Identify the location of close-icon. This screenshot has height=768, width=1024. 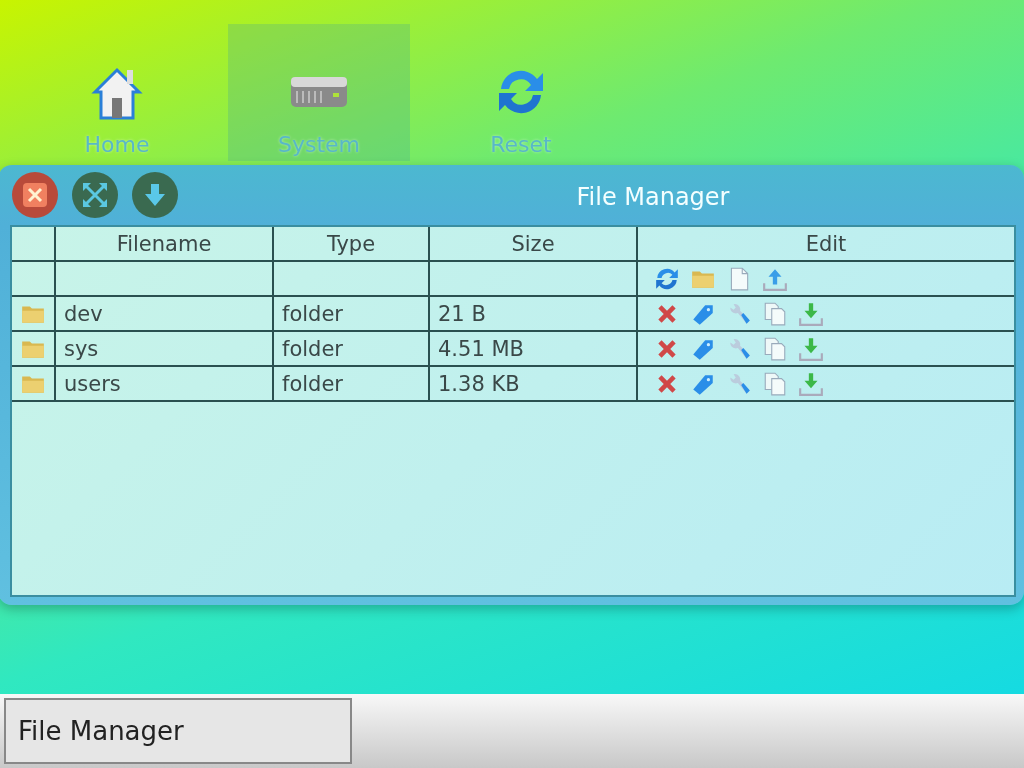
(35, 195).